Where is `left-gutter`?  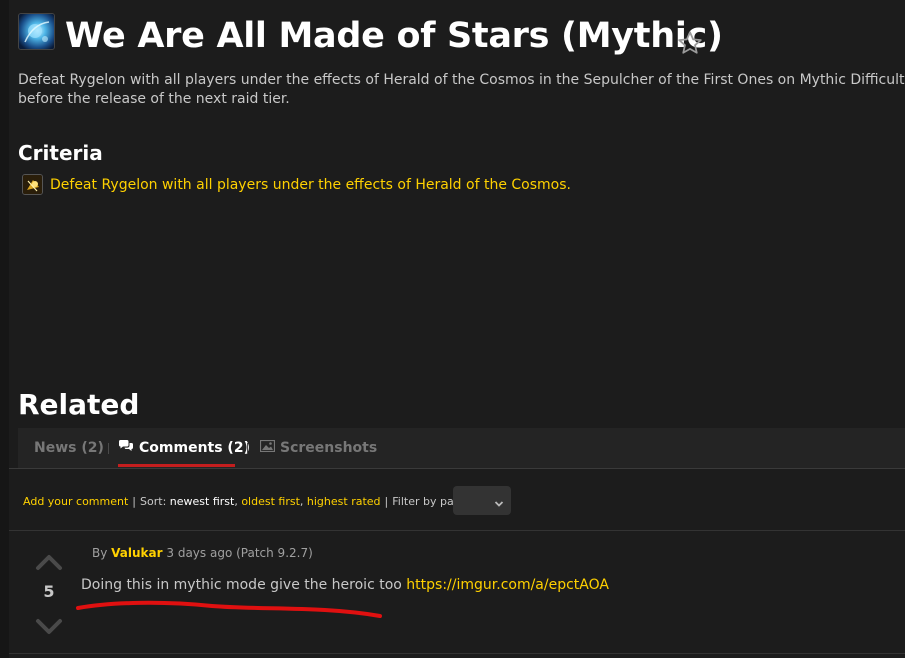 left-gutter is located at coordinates (4, 329).